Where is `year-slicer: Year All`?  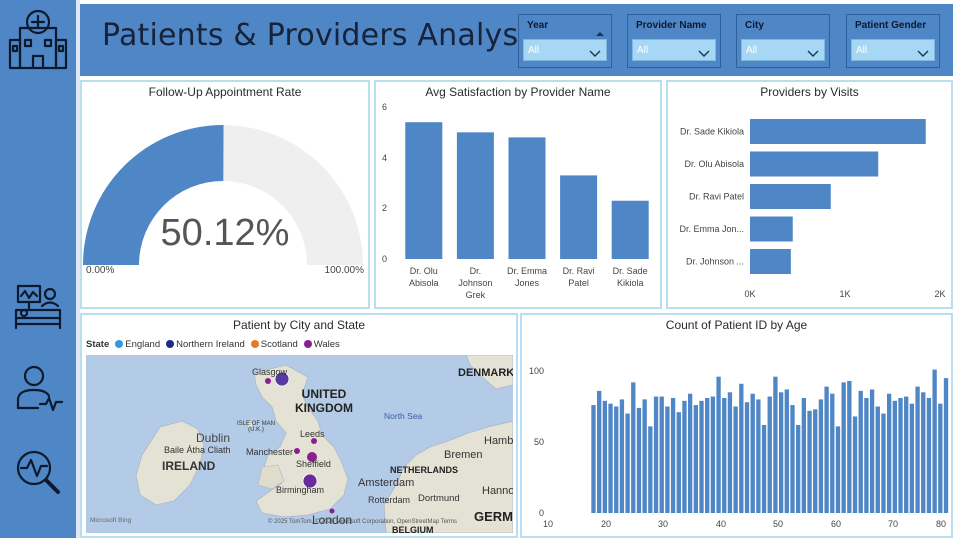
year-slicer: Year All is located at coordinates (565, 41).